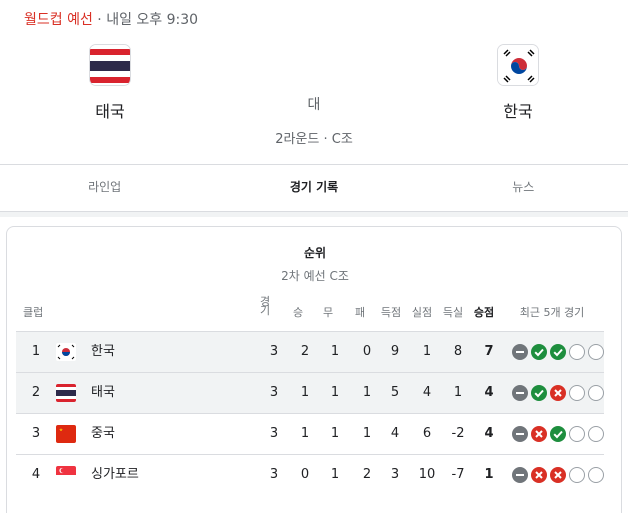  Describe the element at coordinates (66, 475) in the screenshot. I see `singapore-flag-icon` at that location.